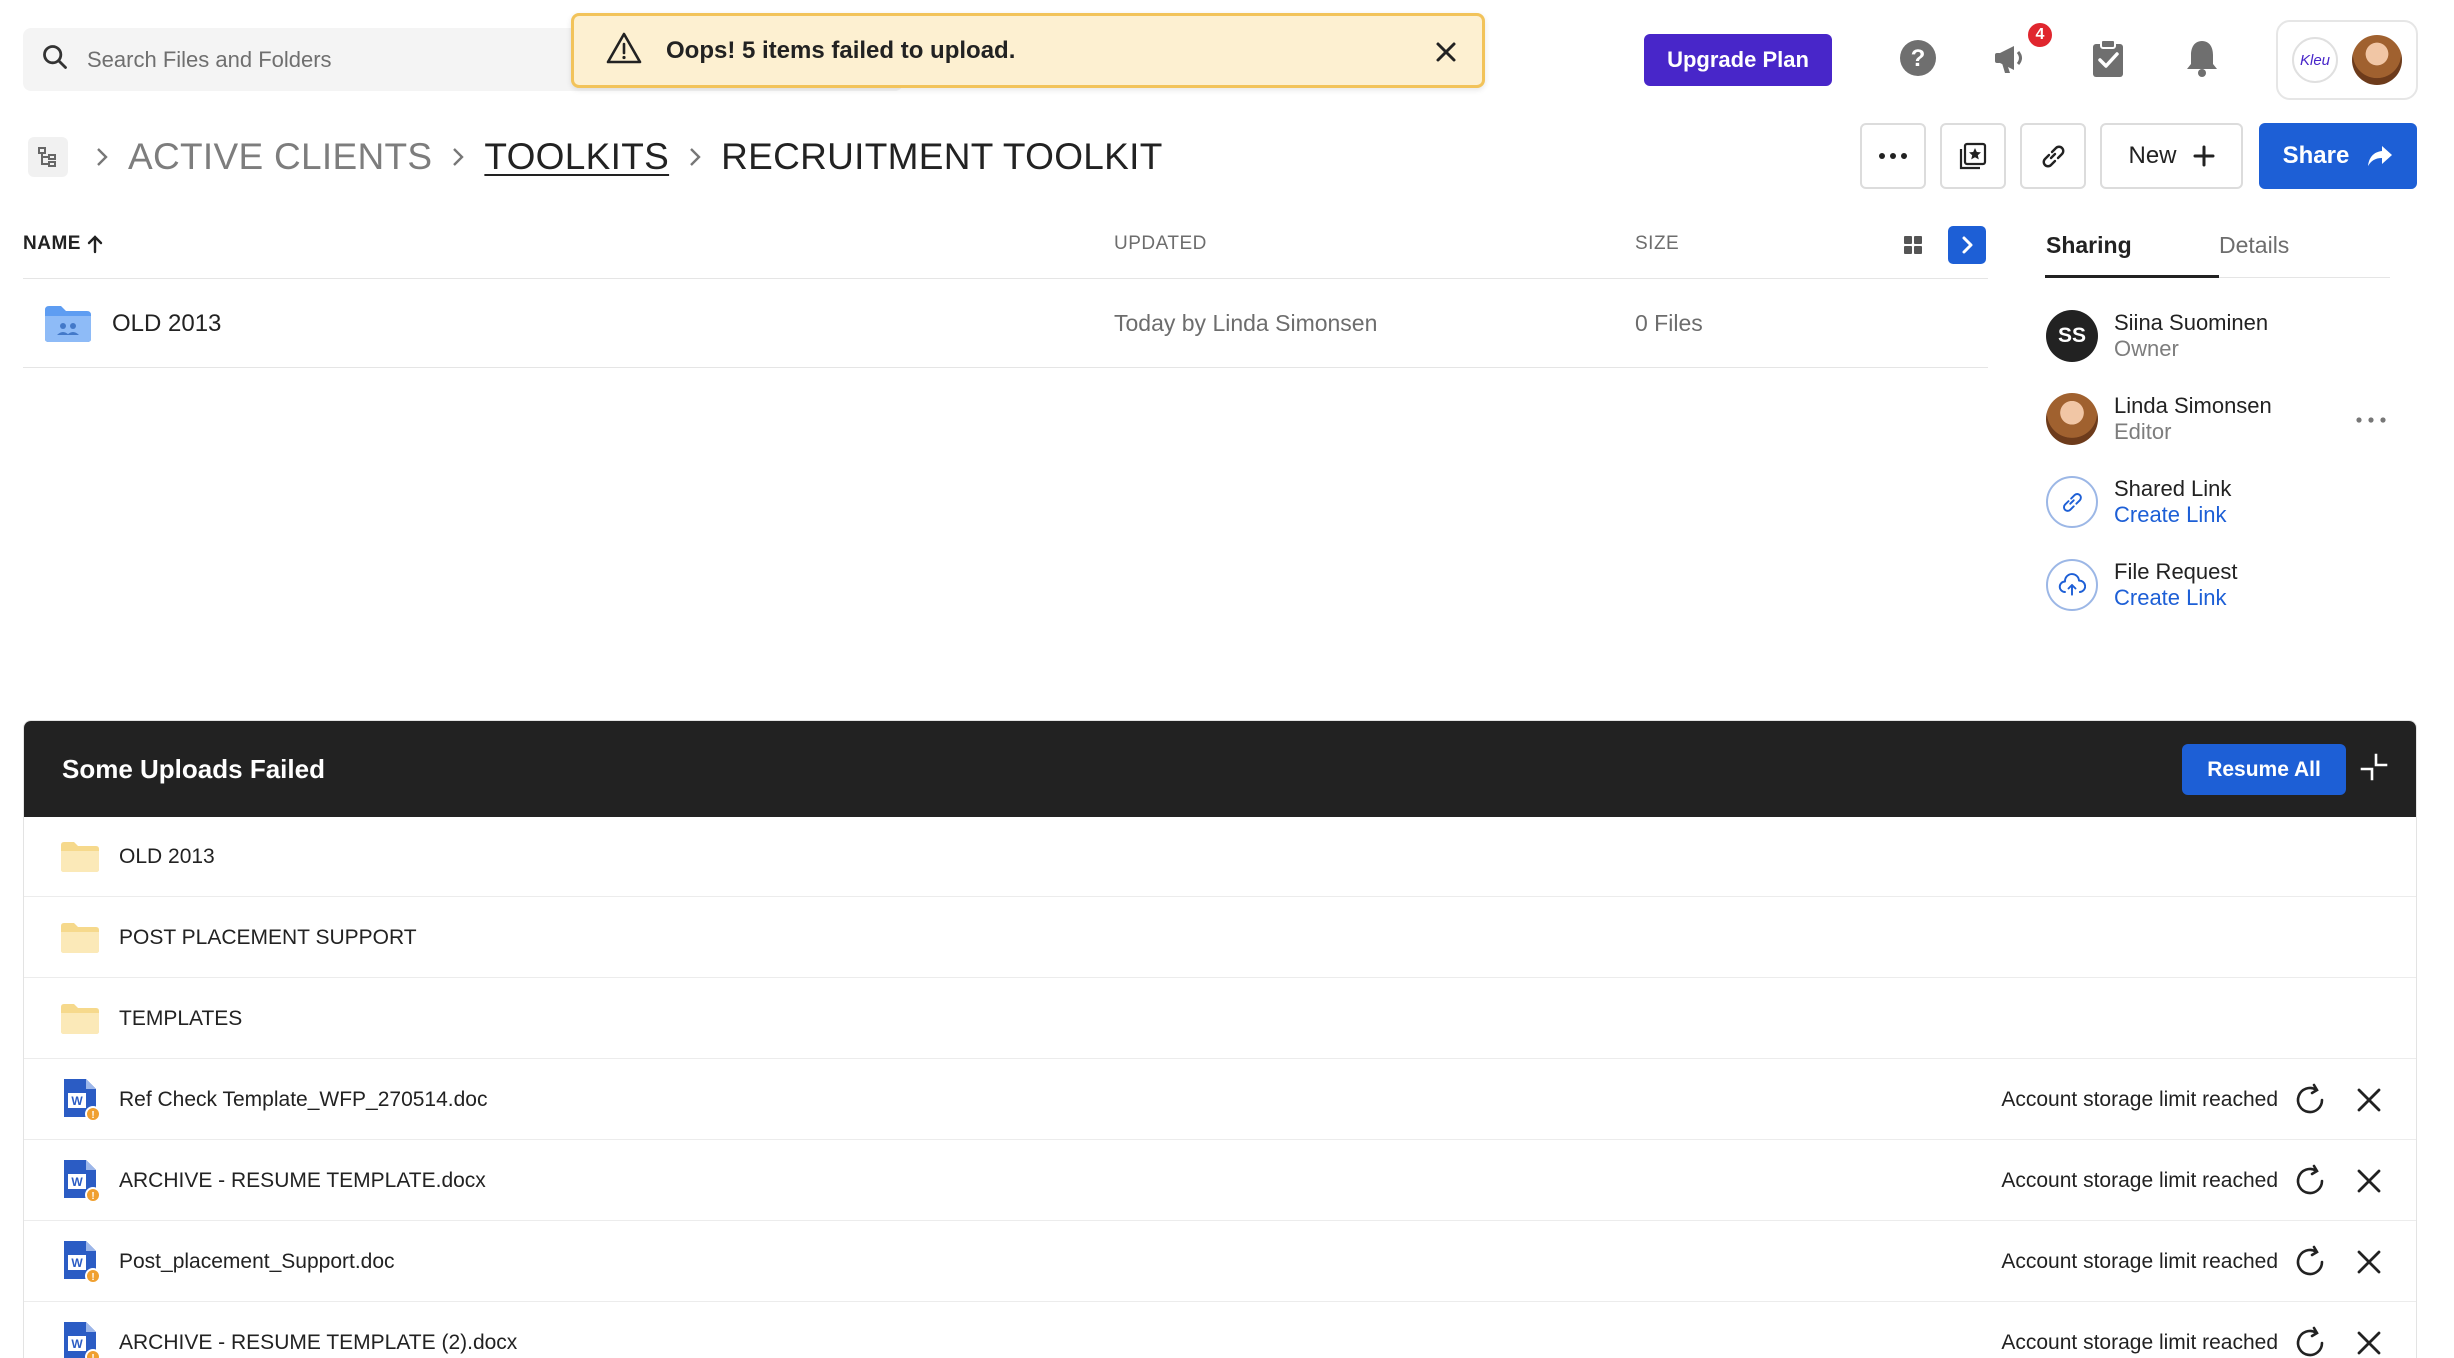 This screenshot has height=1358, width=2454. I want to click on uploads-panel-title: Some Uploads Failed, so click(193, 768).